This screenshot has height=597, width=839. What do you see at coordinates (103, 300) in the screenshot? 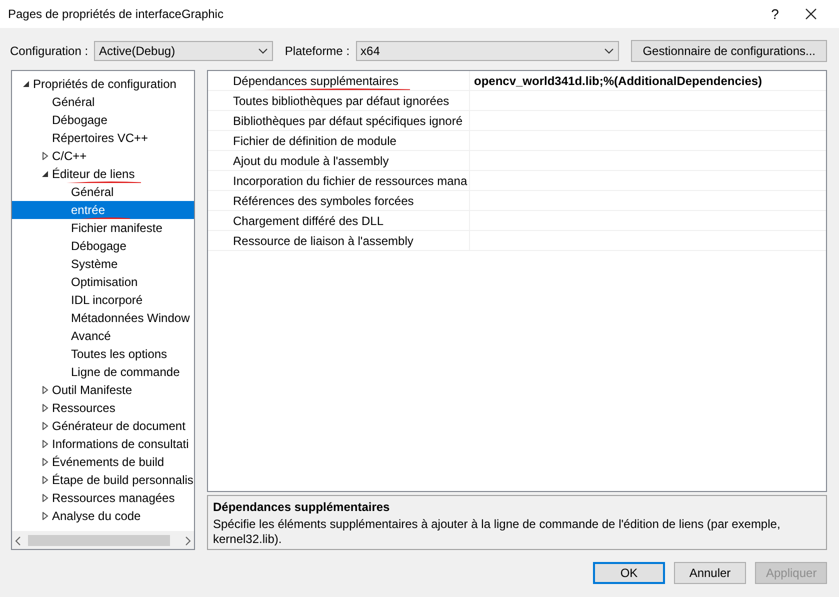
I see `tree-item: IDL incorporé` at bounding box center [103, 300].